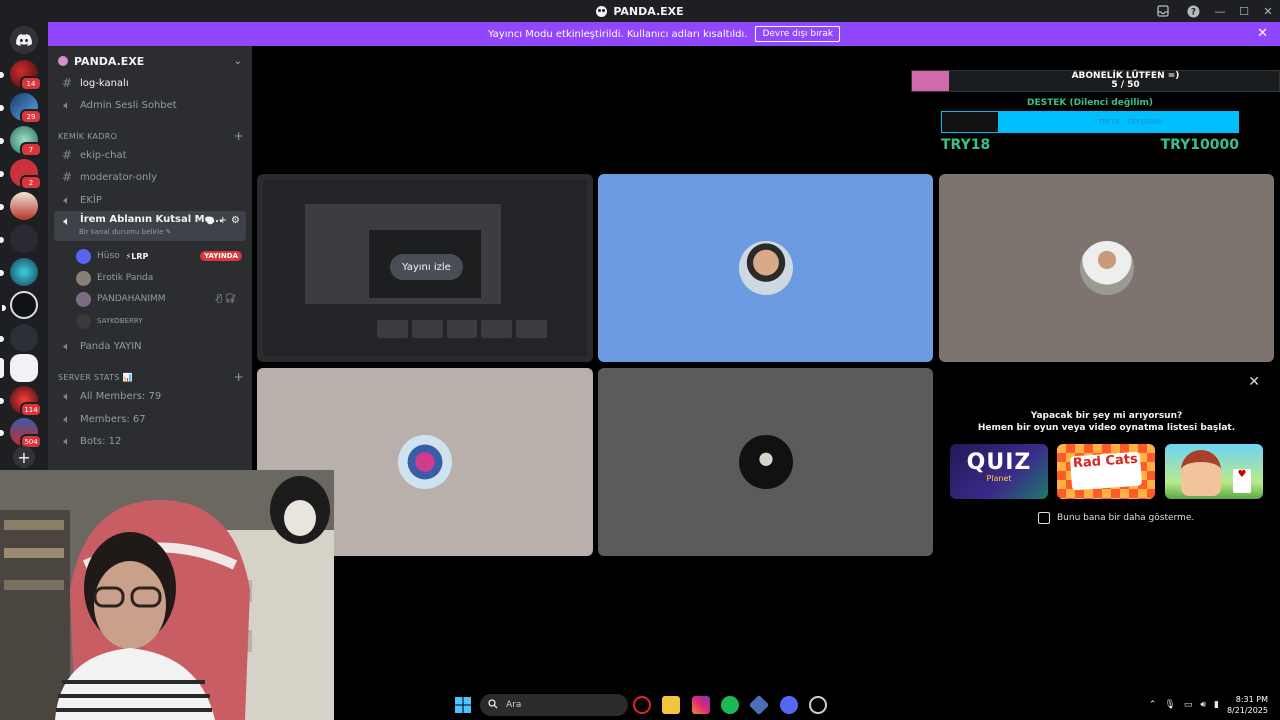 The height and width of the screenshot is (720, 1280). I want to click on inbox-icon, so click(1163, 11).